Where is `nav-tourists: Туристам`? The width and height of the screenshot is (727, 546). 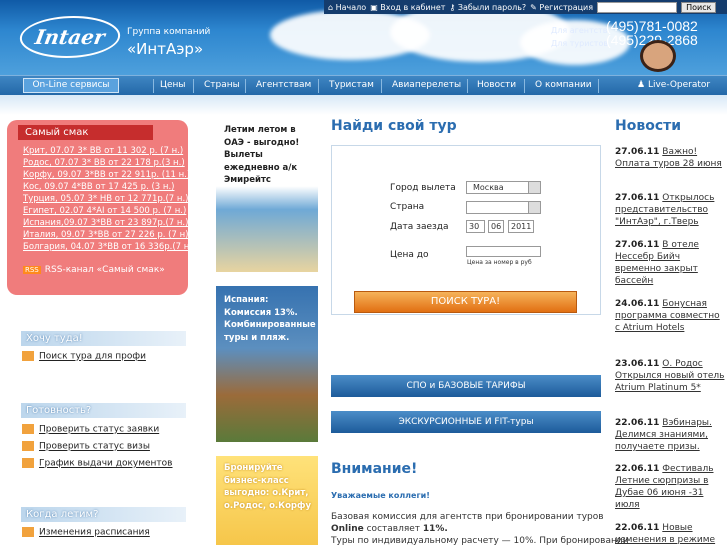
nav-tourists: Туристам is located at coordinates (351, 85).